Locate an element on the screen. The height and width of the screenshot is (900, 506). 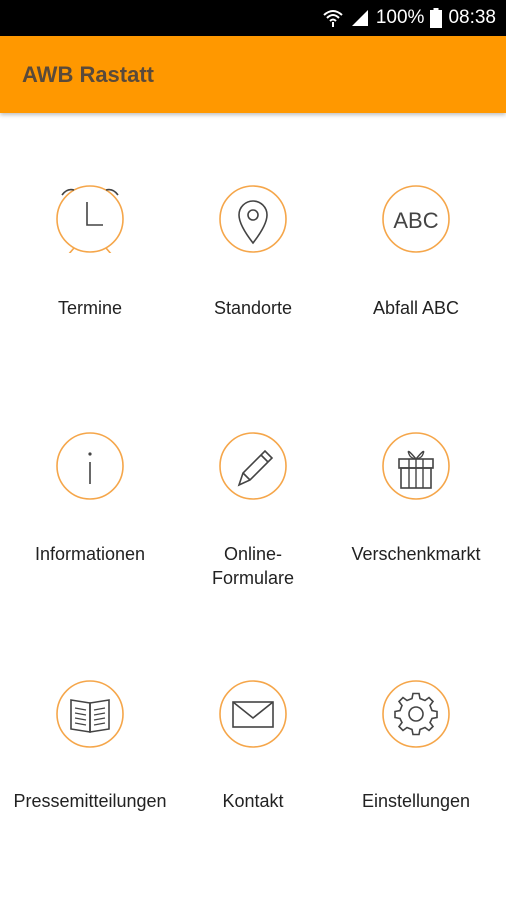
gear-icon is located at coordinates (416, 714).